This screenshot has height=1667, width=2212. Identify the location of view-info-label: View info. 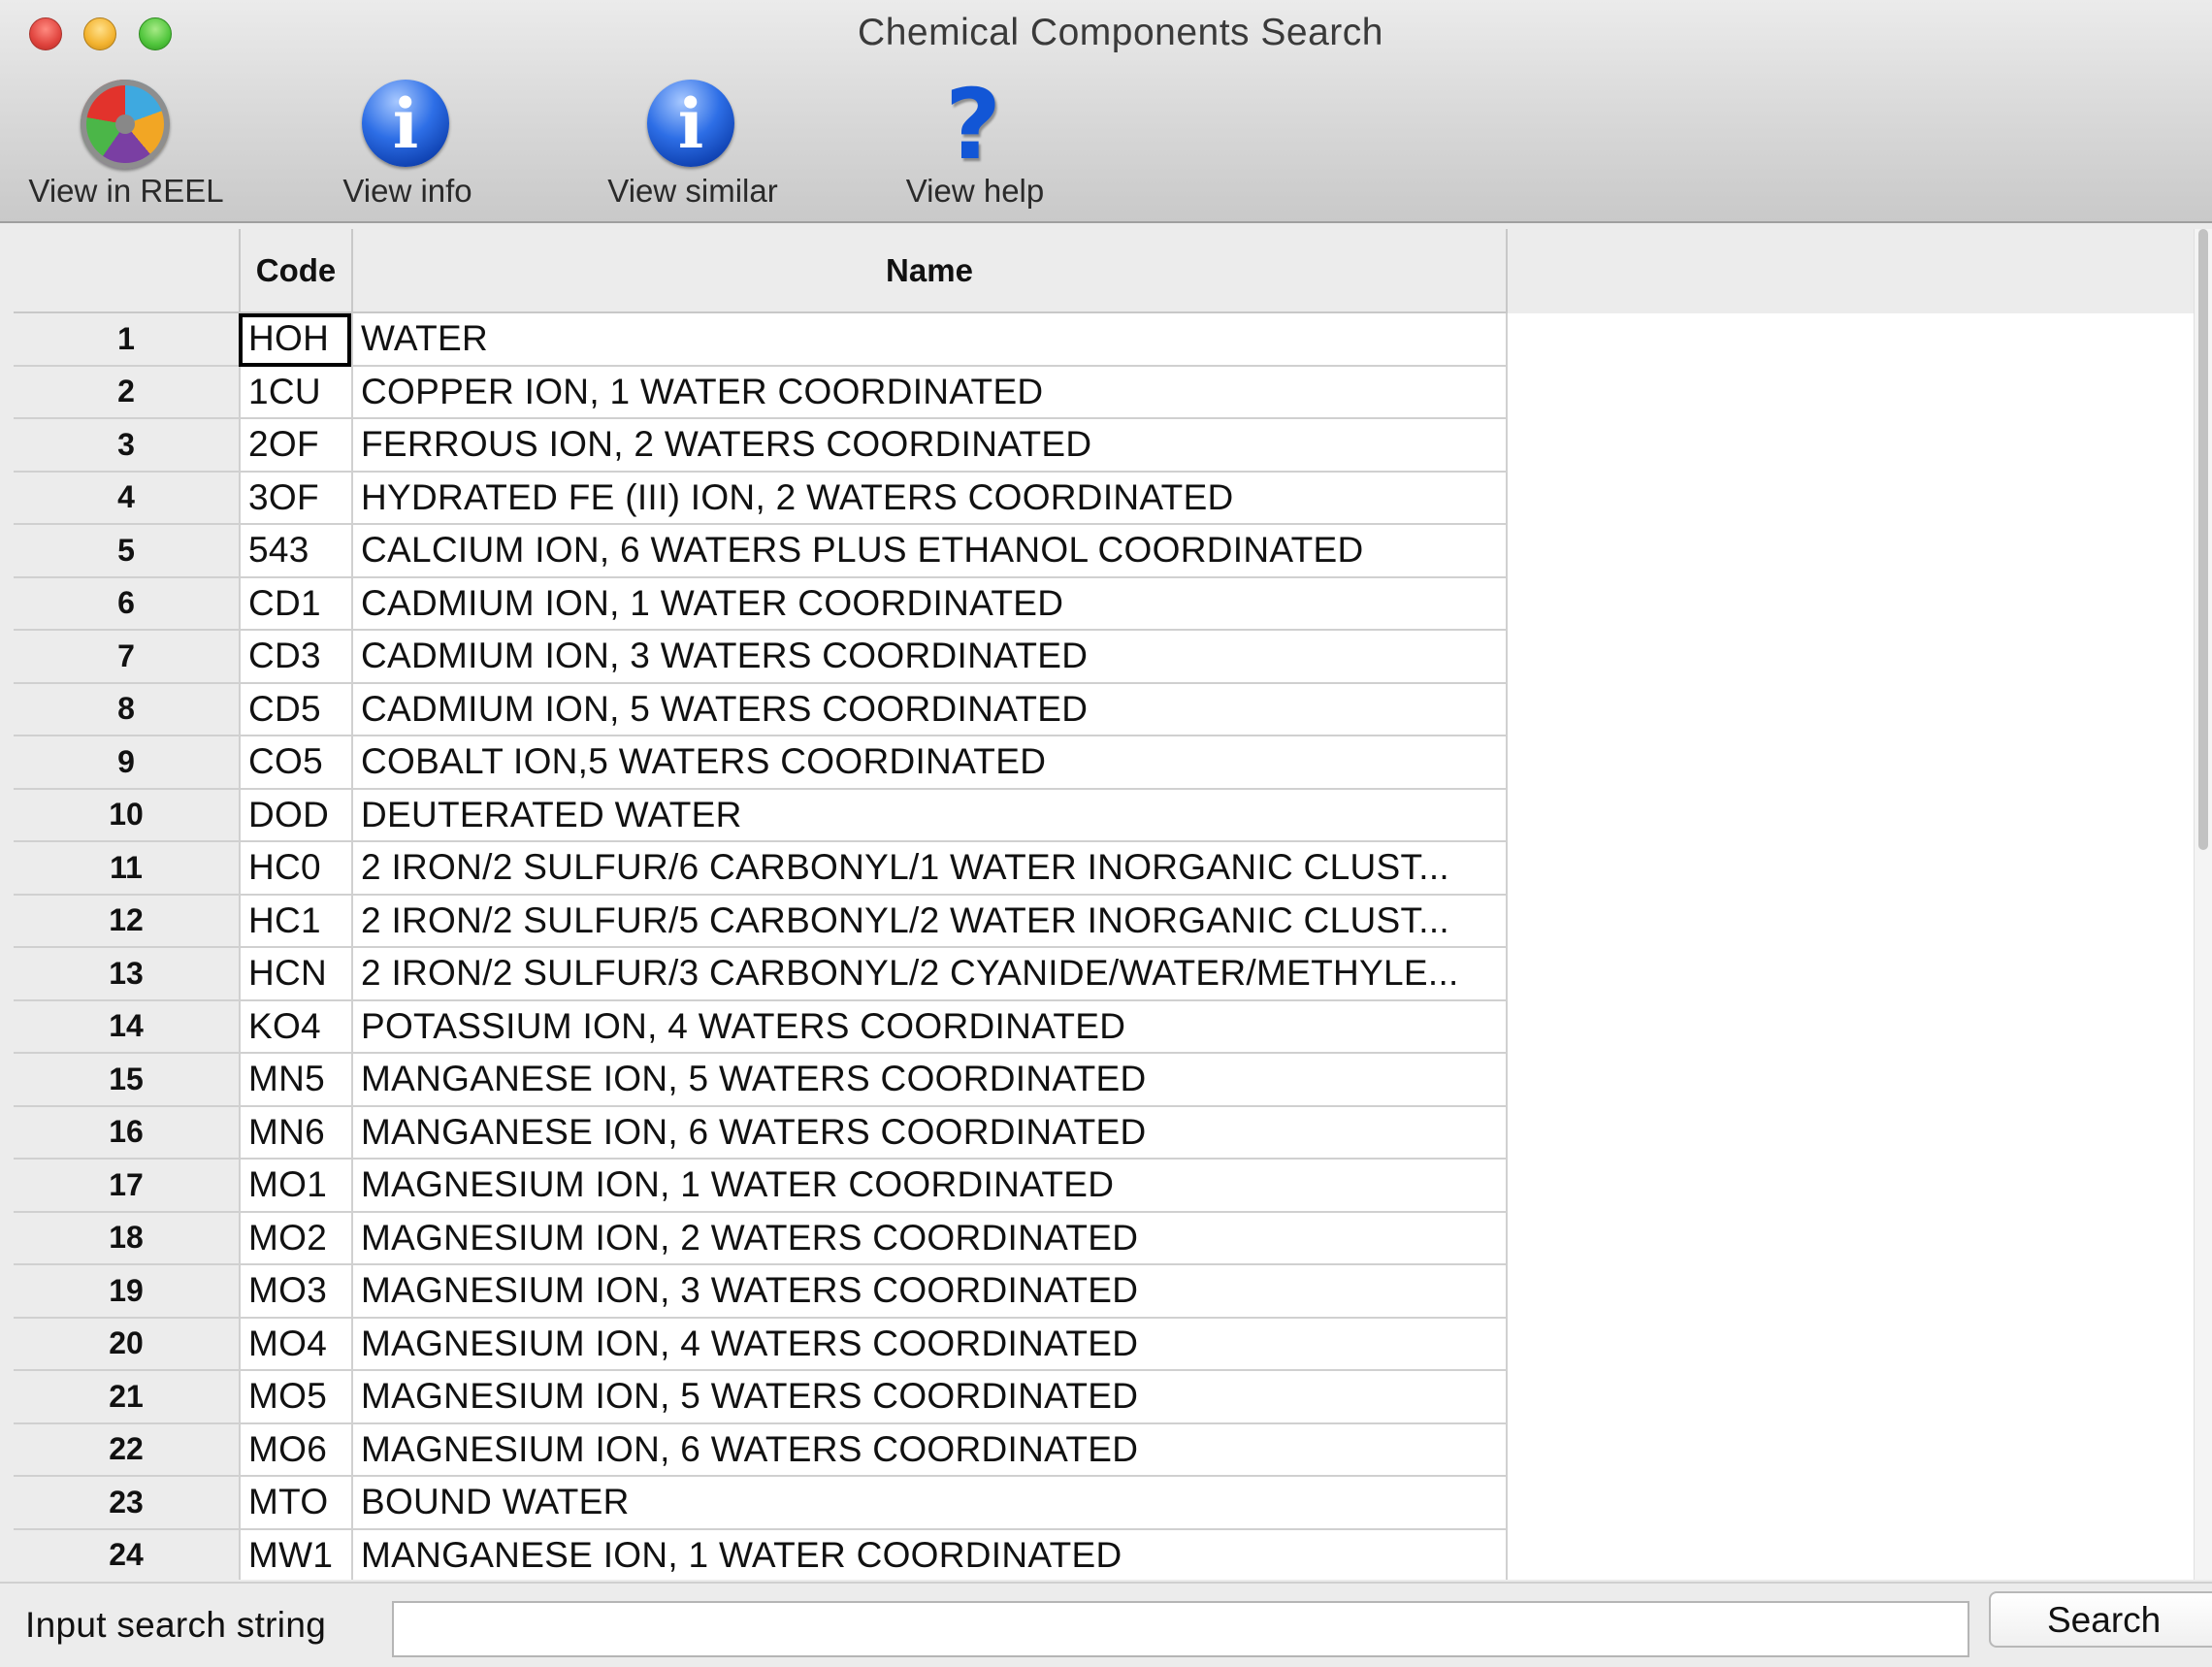
(407, 191).